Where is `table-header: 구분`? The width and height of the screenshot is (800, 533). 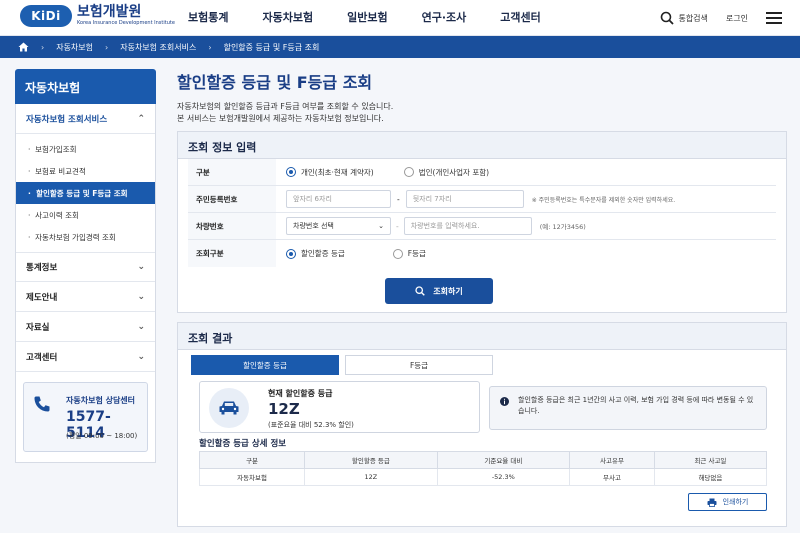 table-header: 구분 is located at coordinates (252, 460).